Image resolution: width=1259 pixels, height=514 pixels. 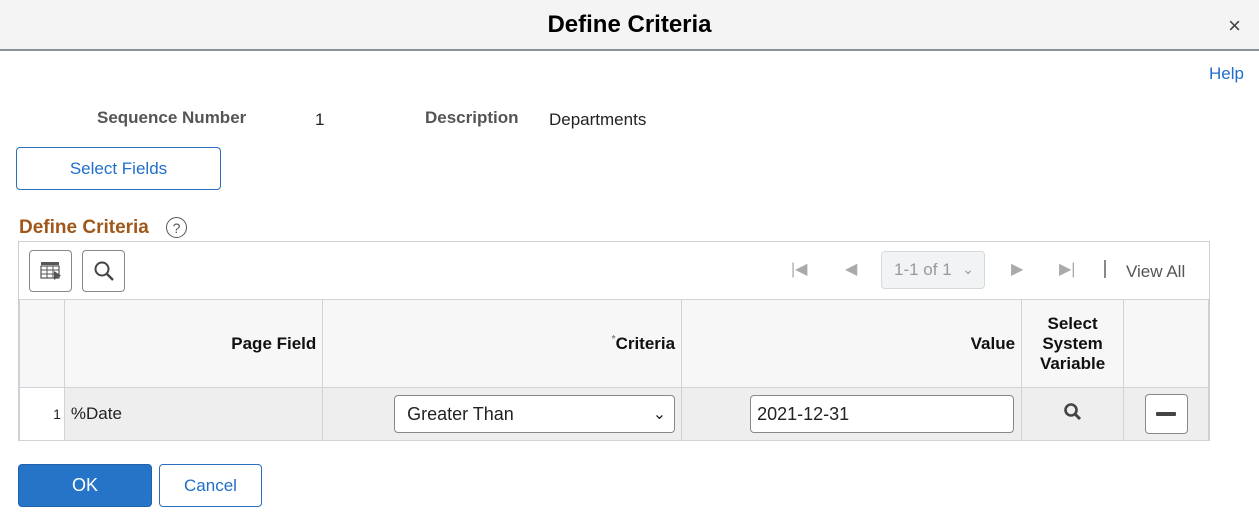 I want to click on actions-cell, so click(x=1166, y=414).